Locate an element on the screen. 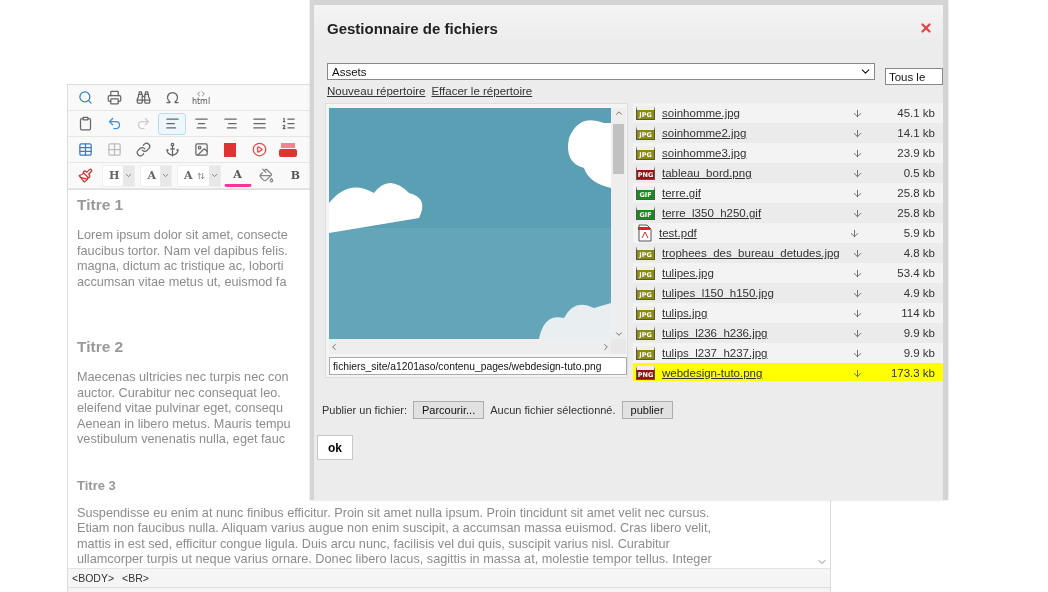  dialog-title: Gestionnaire de fichiers is located at coordinates (412, 28).